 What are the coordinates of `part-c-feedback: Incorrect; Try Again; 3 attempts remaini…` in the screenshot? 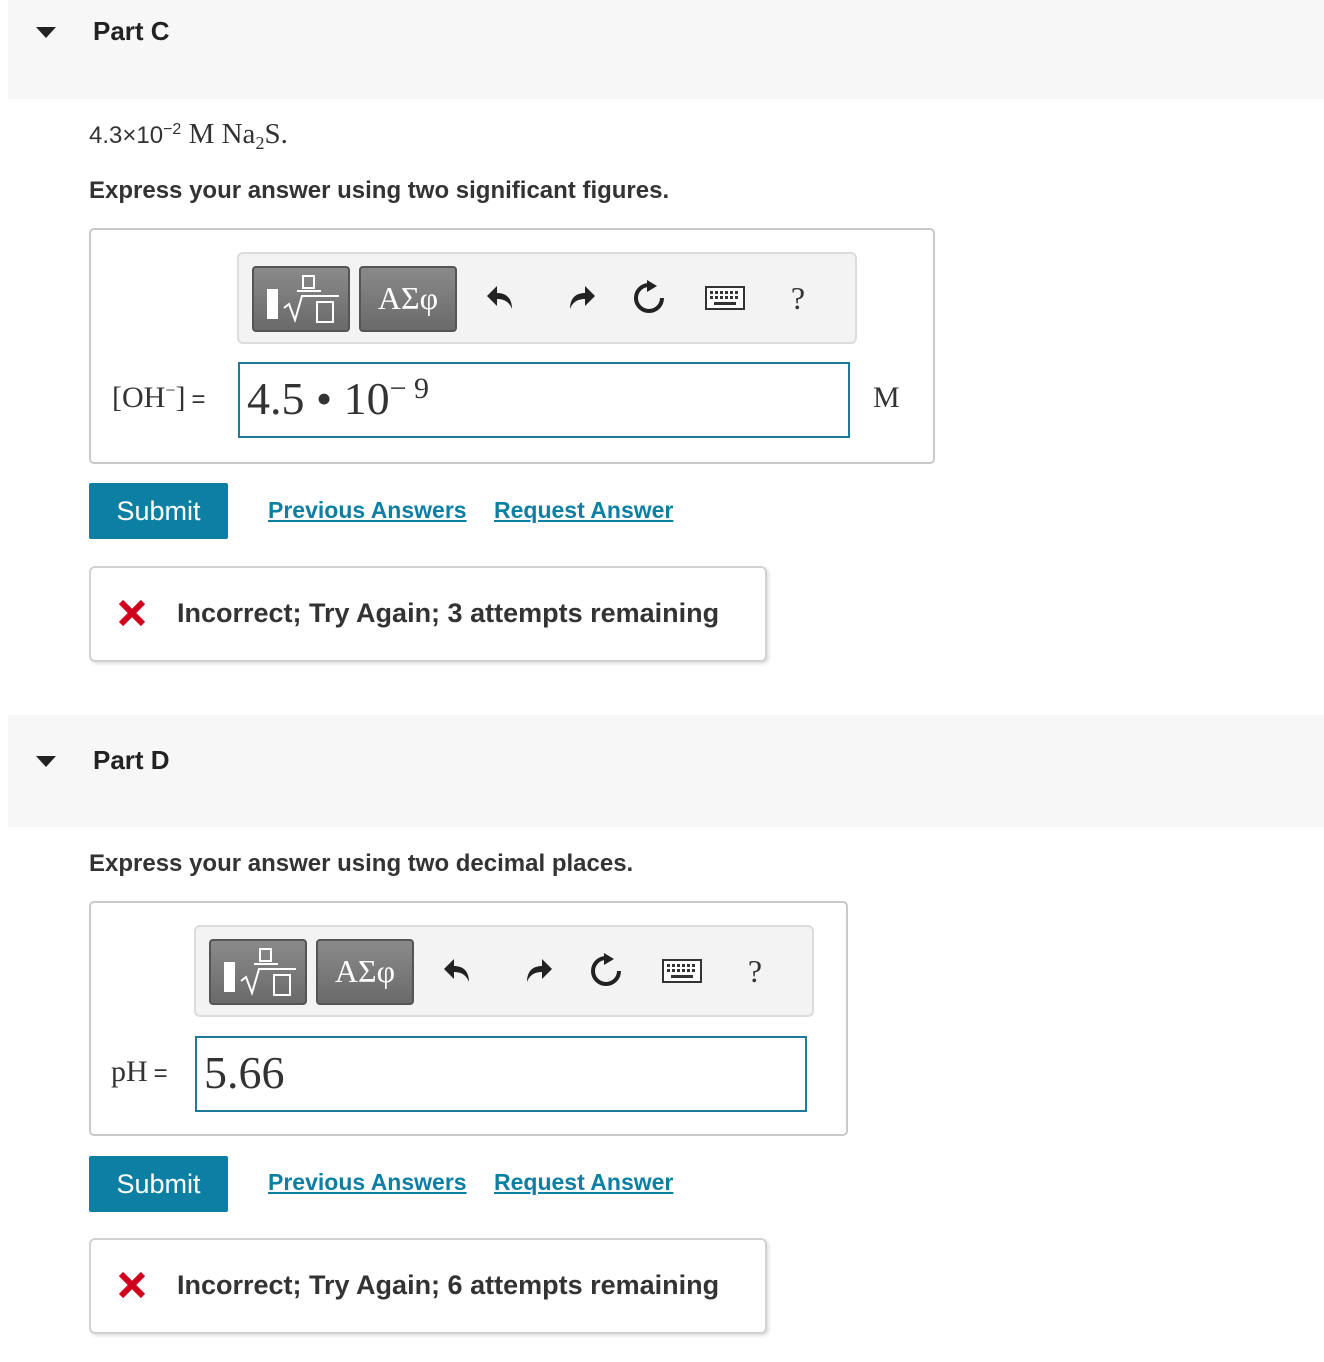 It's located at (428, 614).